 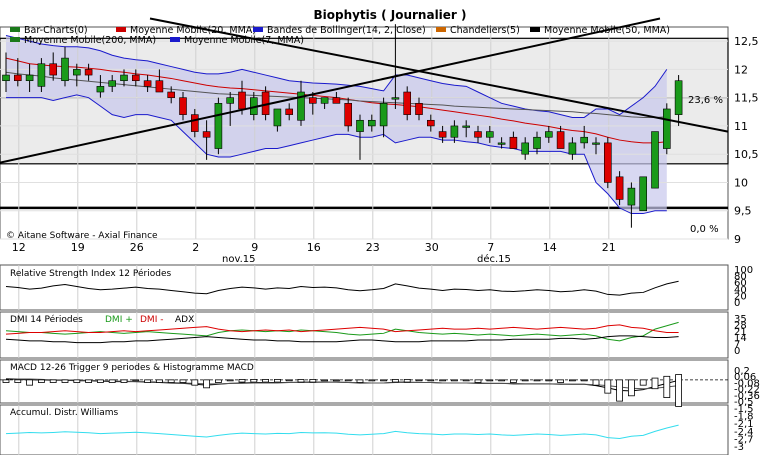 I want to click on y-tick-label: 12,5, so click(x=746, y=41).